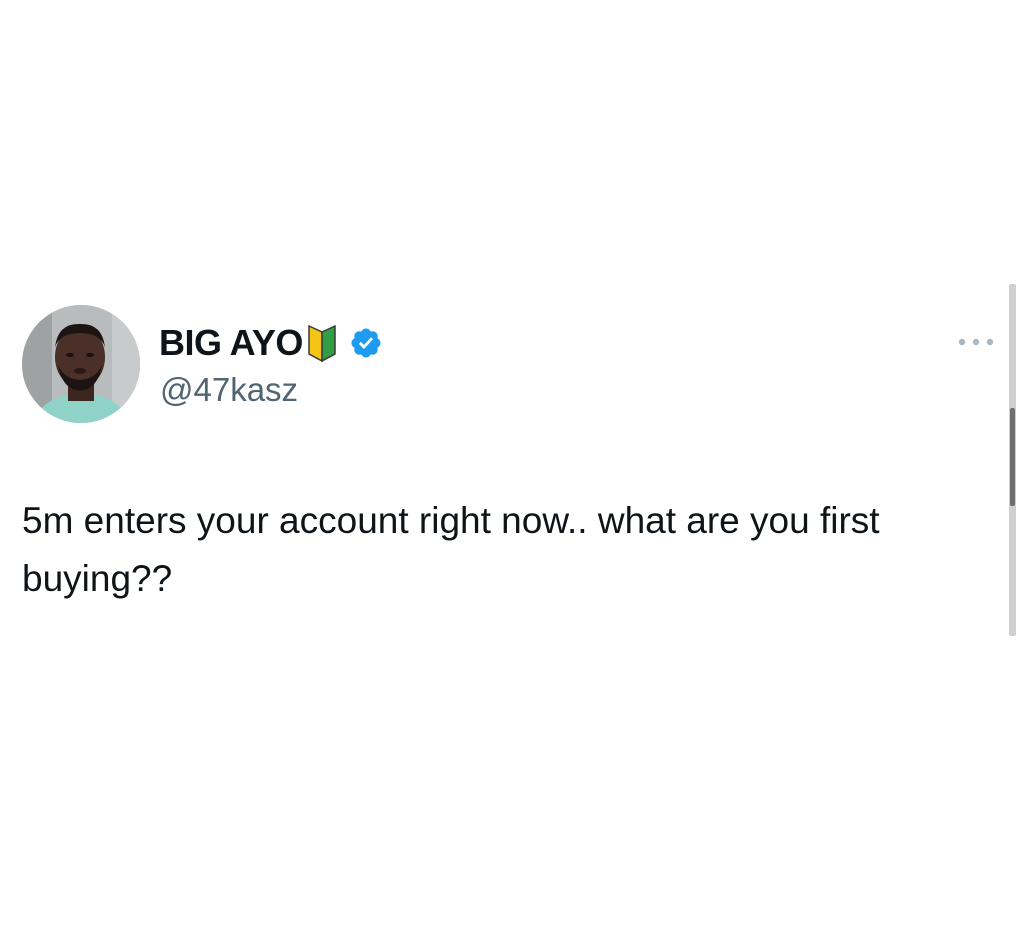 This screenshot has width=1024, height=938. Describe the element at coordinates (366, 343) in the screenshot. I see `verified-badge-icon` at that location.